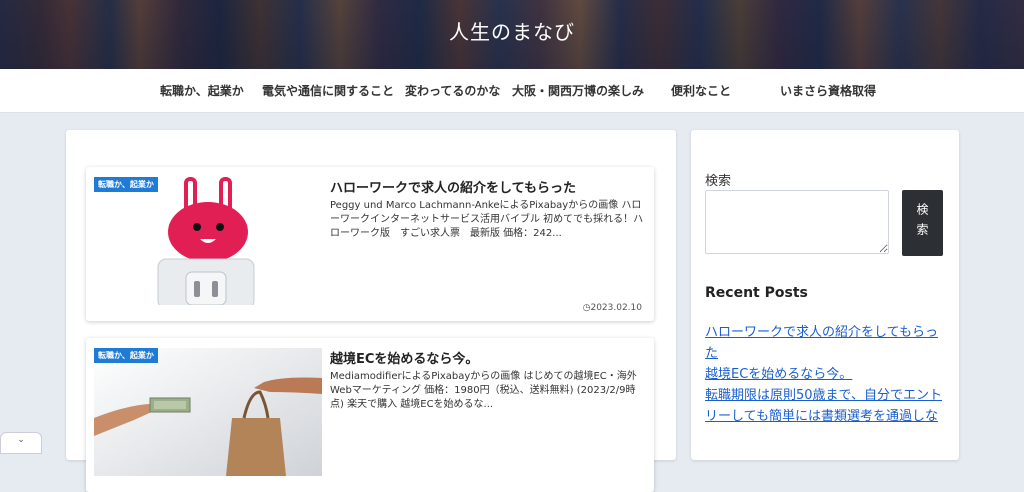 This screenshot has width=1024, height=492. Describe the element at coordinates (828, 90) in the screenshot. I see `nav-item-qualification: いまさら資格取得` at that location.